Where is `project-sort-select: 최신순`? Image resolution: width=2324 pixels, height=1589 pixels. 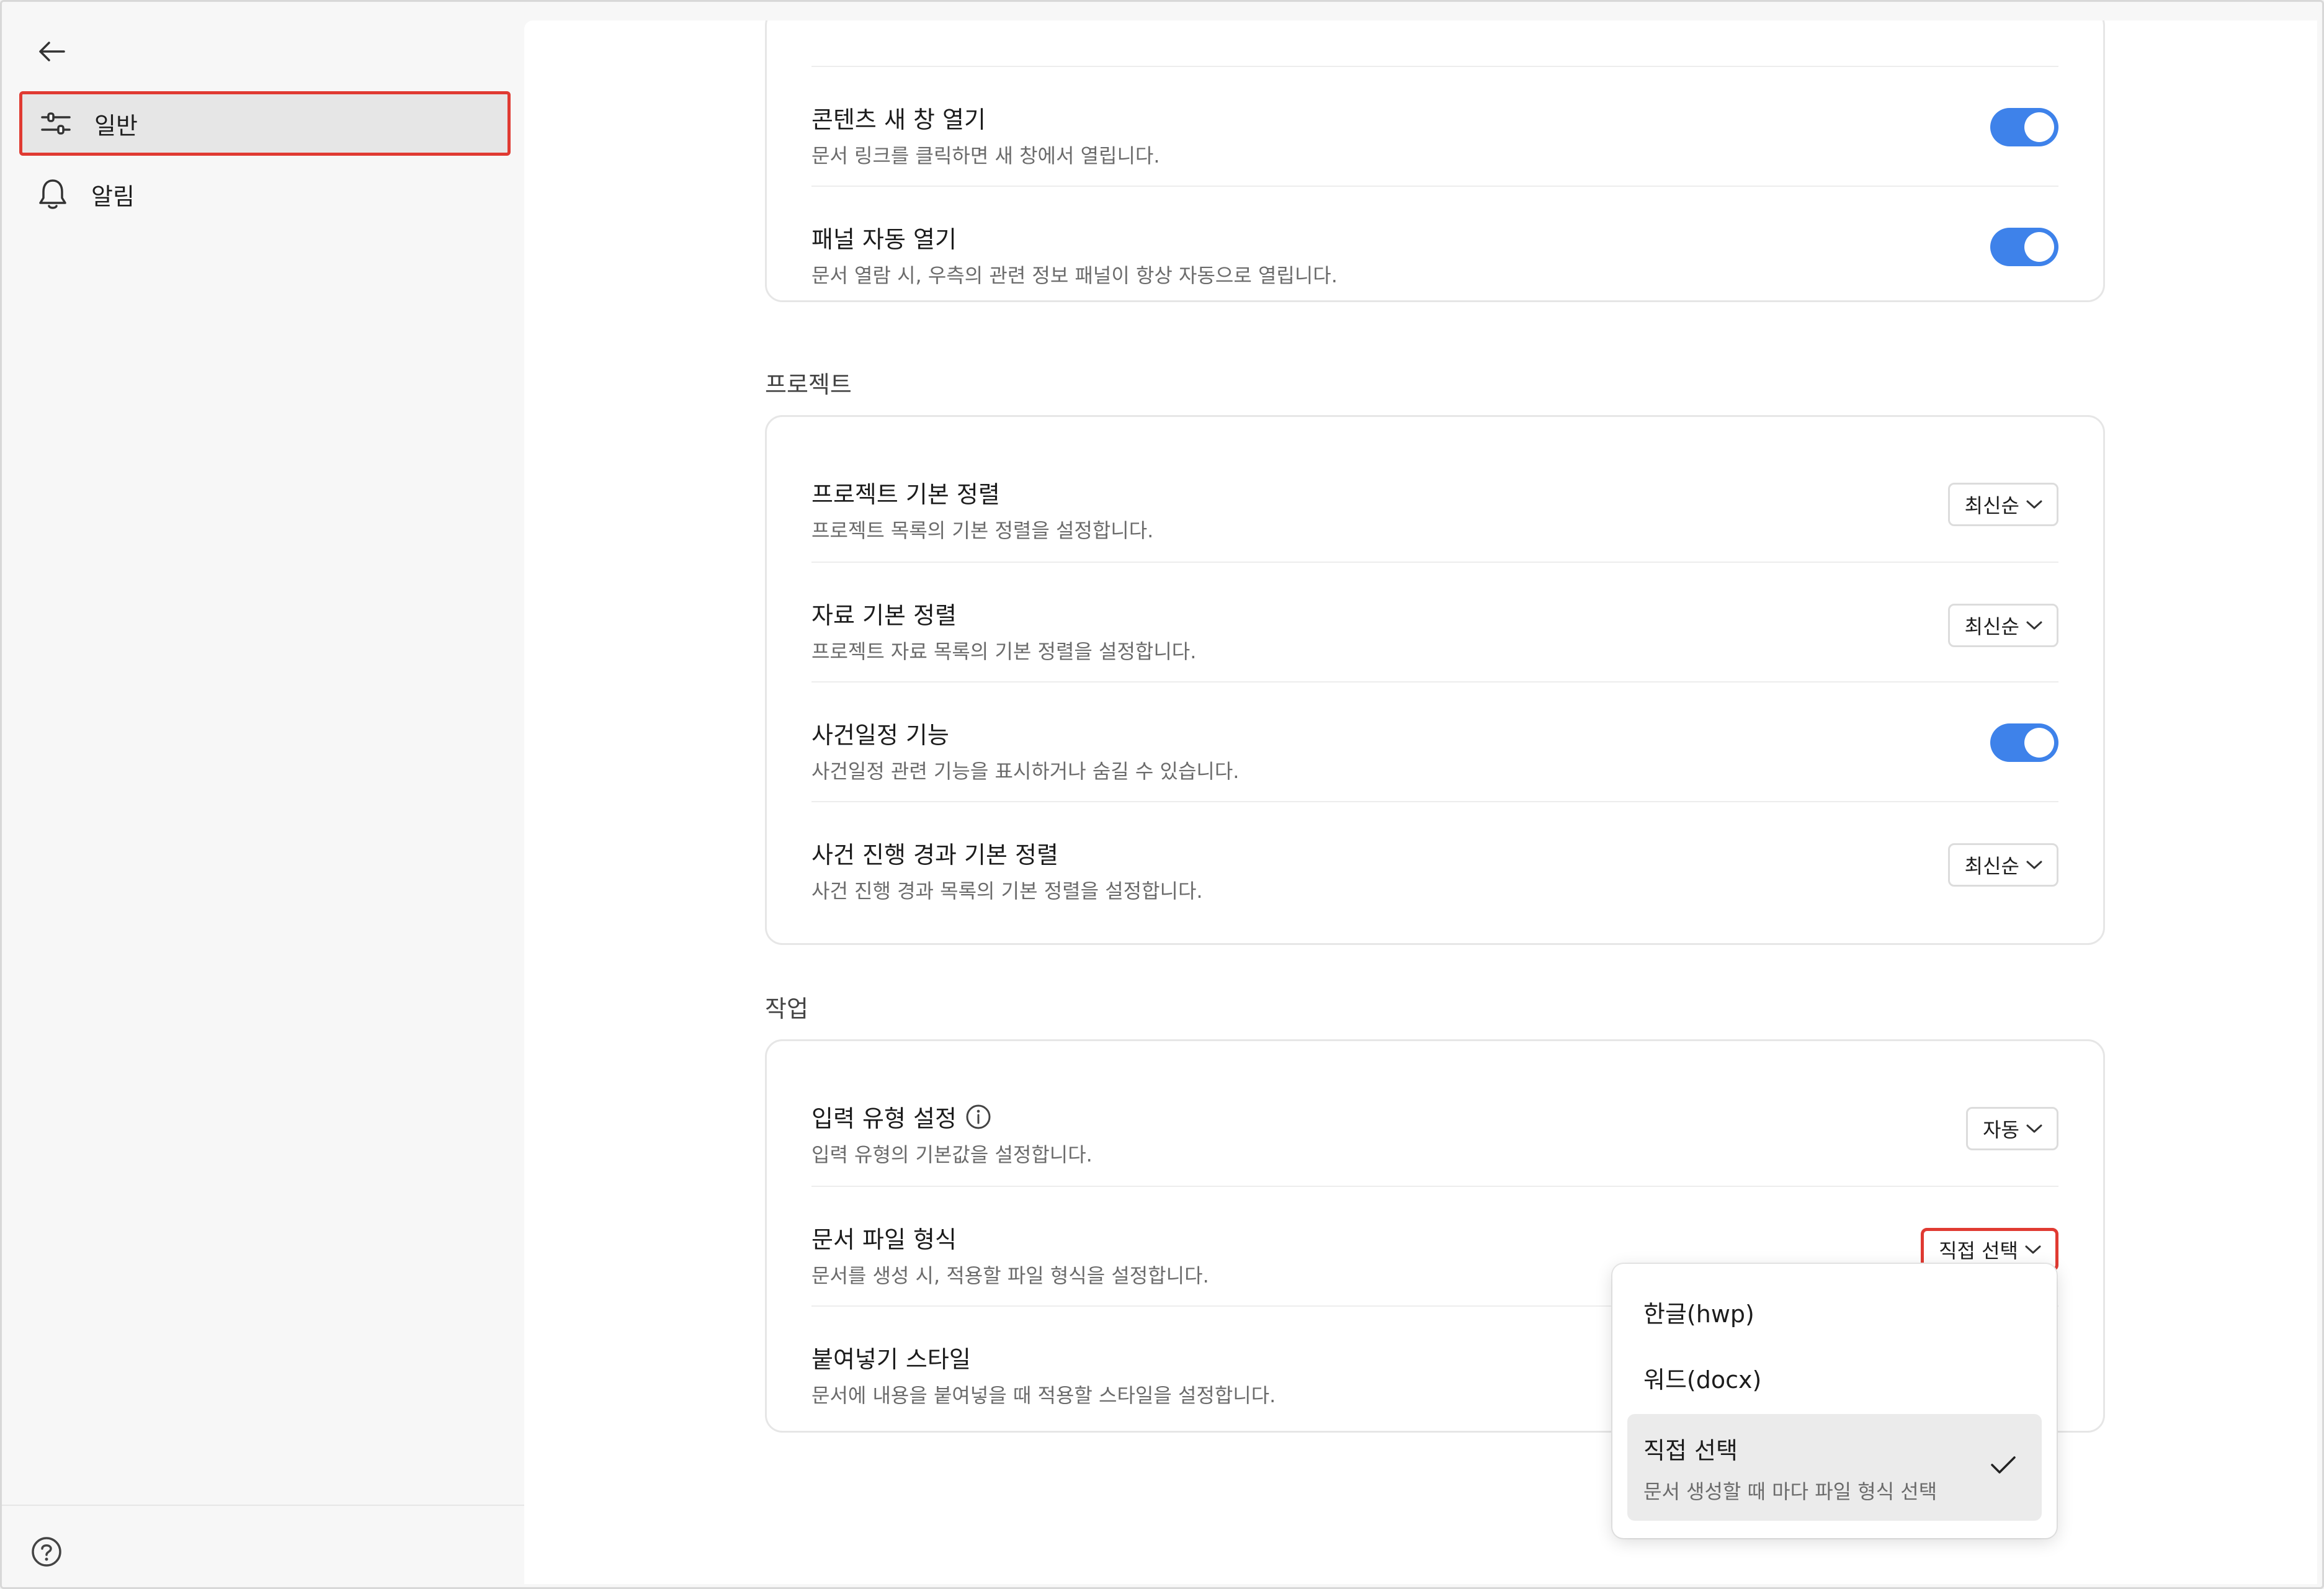 project-sort-select: 최신순 is located at coordinates (2003, 504).